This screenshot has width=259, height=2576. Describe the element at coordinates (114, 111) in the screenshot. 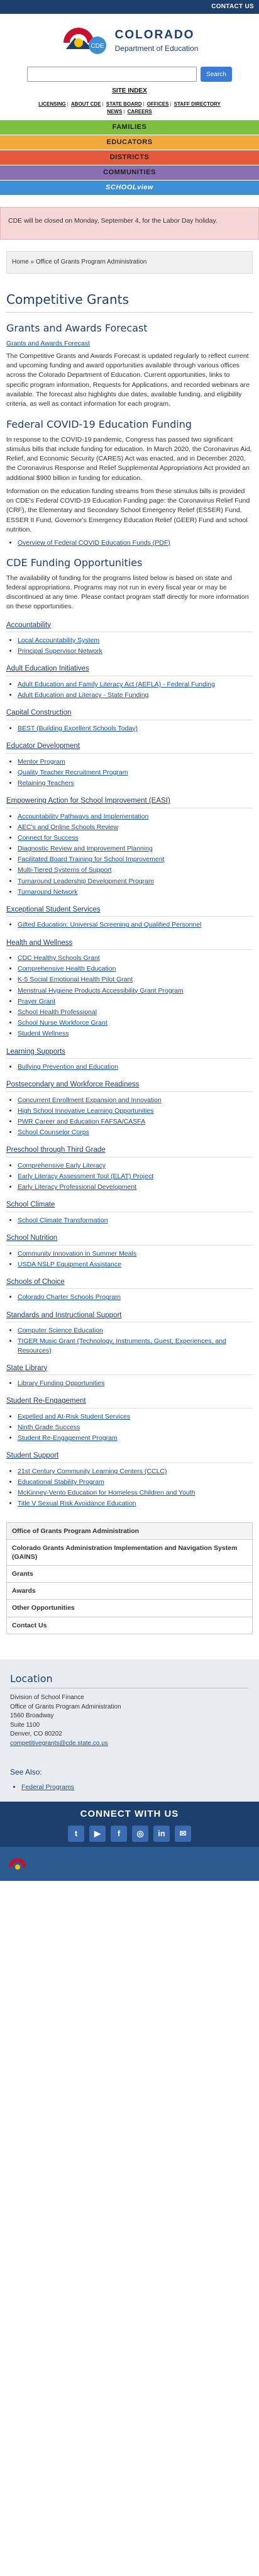

I see `news-link: NEWS` at that location.